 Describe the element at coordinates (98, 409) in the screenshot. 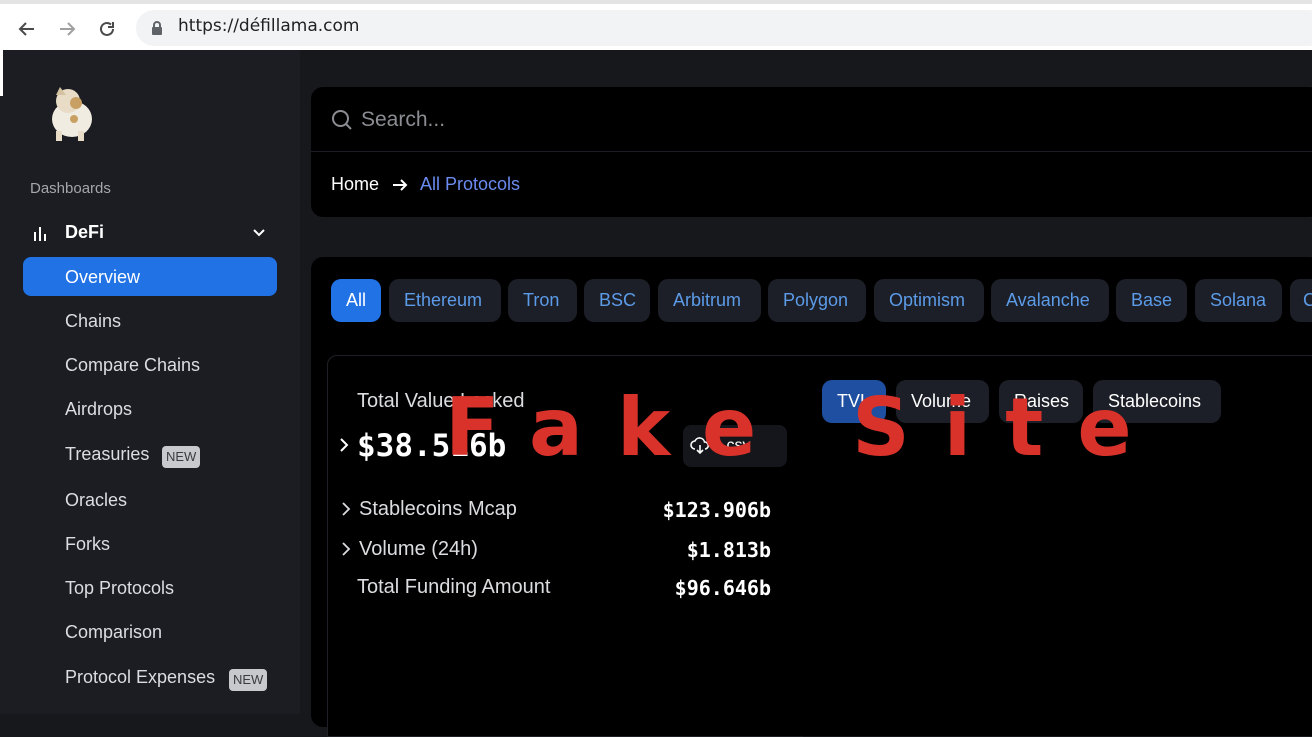

I see `sidebar-item-airdrops: Airdrops` at that location.